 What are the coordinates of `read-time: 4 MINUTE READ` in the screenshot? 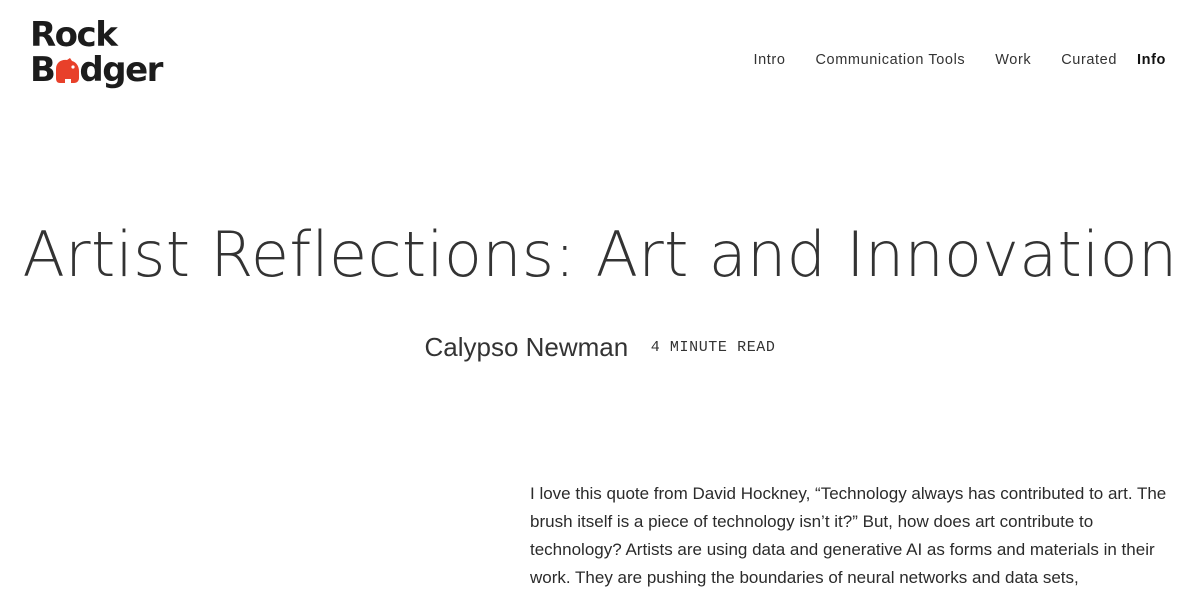 It's located at (713, 347).